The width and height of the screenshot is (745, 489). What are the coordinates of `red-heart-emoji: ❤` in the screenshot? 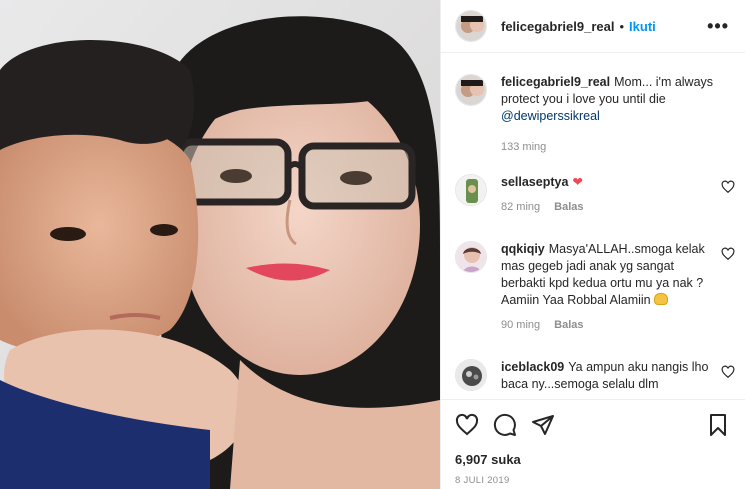 It's located at (577, 182).